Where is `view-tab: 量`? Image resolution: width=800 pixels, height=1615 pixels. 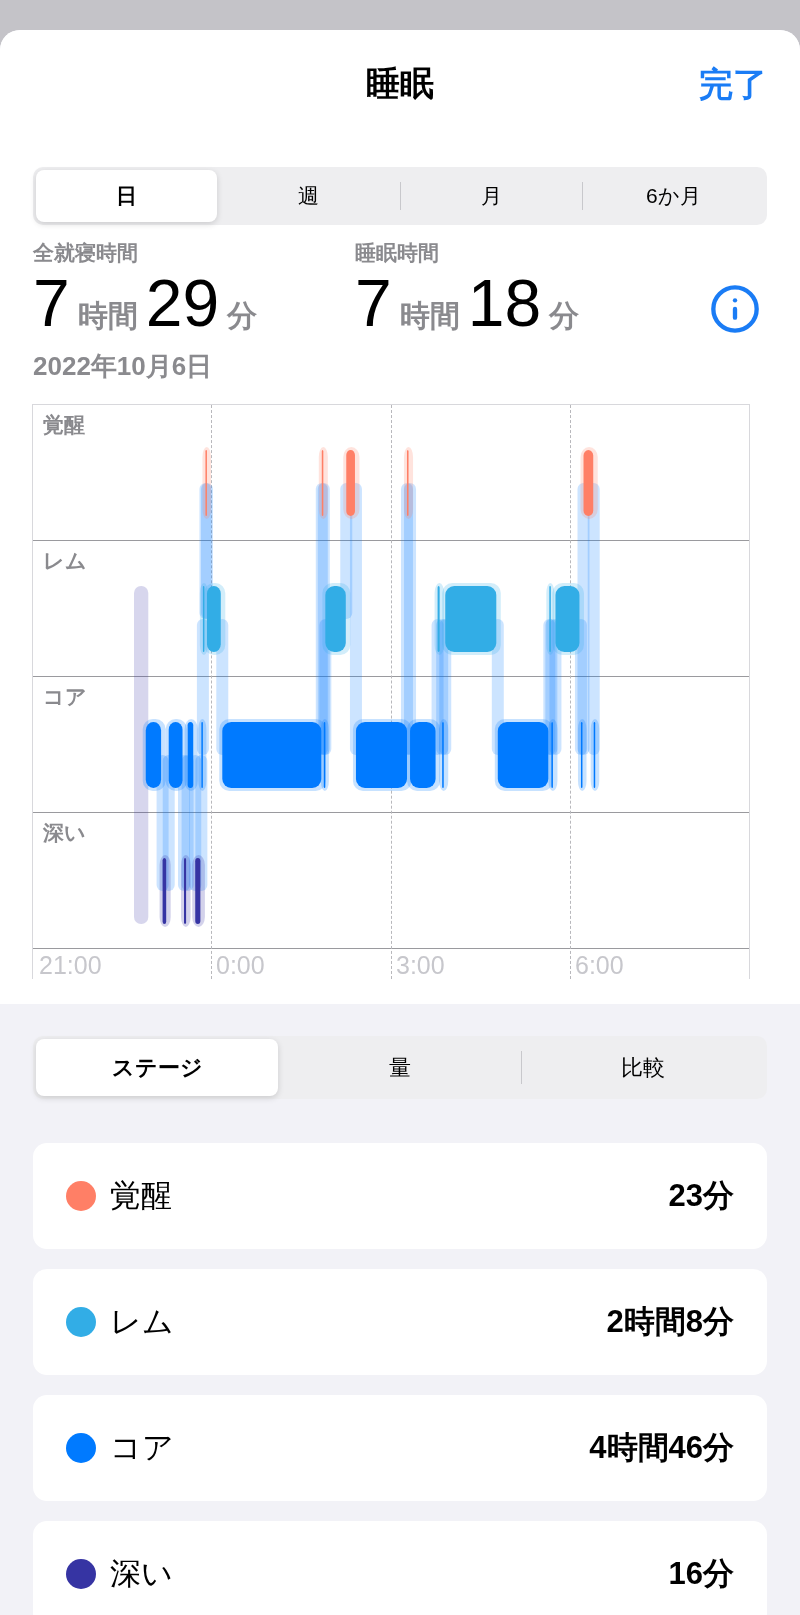 view-tab: 量 is located at coordinates (400, 1067).